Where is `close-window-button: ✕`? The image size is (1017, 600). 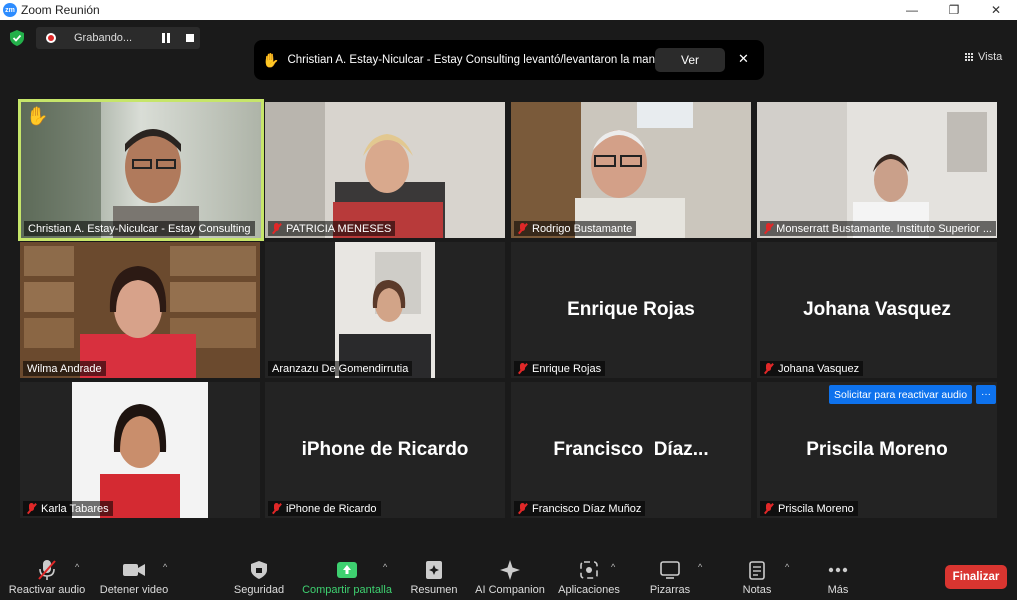
close-window-button: ✕ is located at coordinates (996, 10).